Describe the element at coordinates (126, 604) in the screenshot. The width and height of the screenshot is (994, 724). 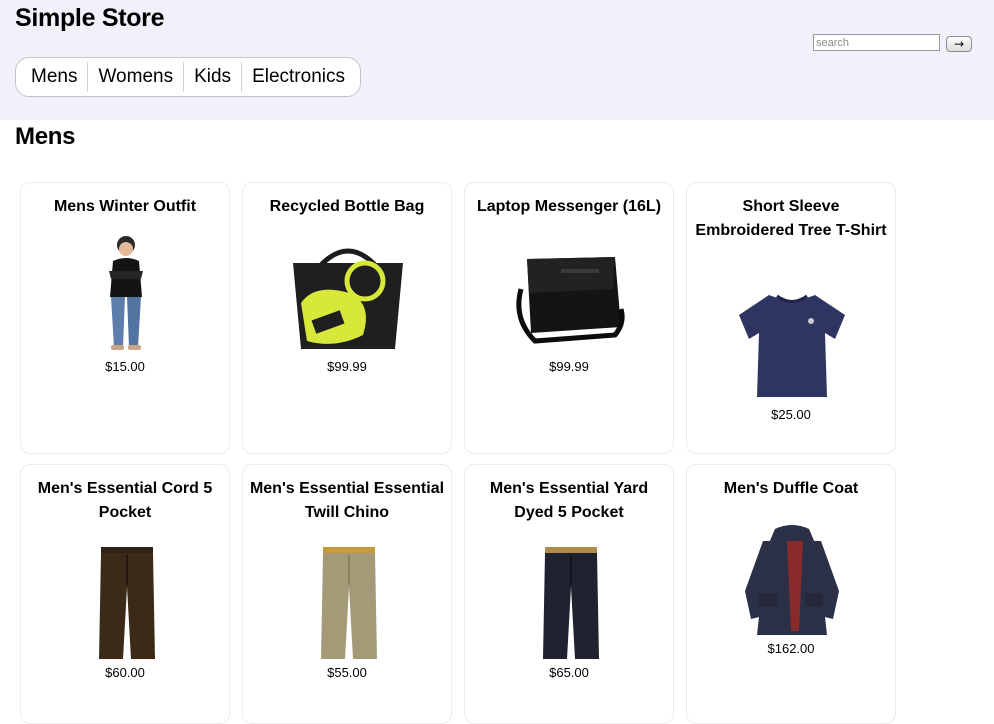
I see `brown-pants-photo` at that location.